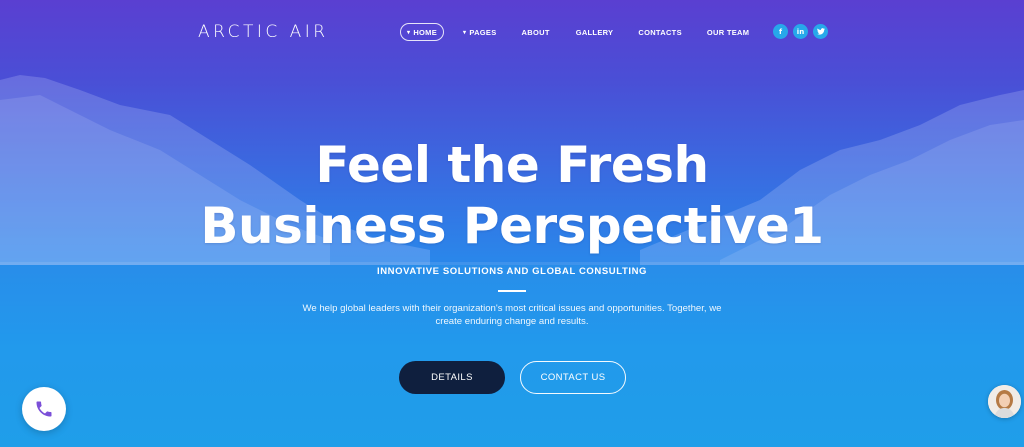 Image resolution: width=1024 pixels, height=447 pixels. I want to click on phone-icon, so click(44, 409).